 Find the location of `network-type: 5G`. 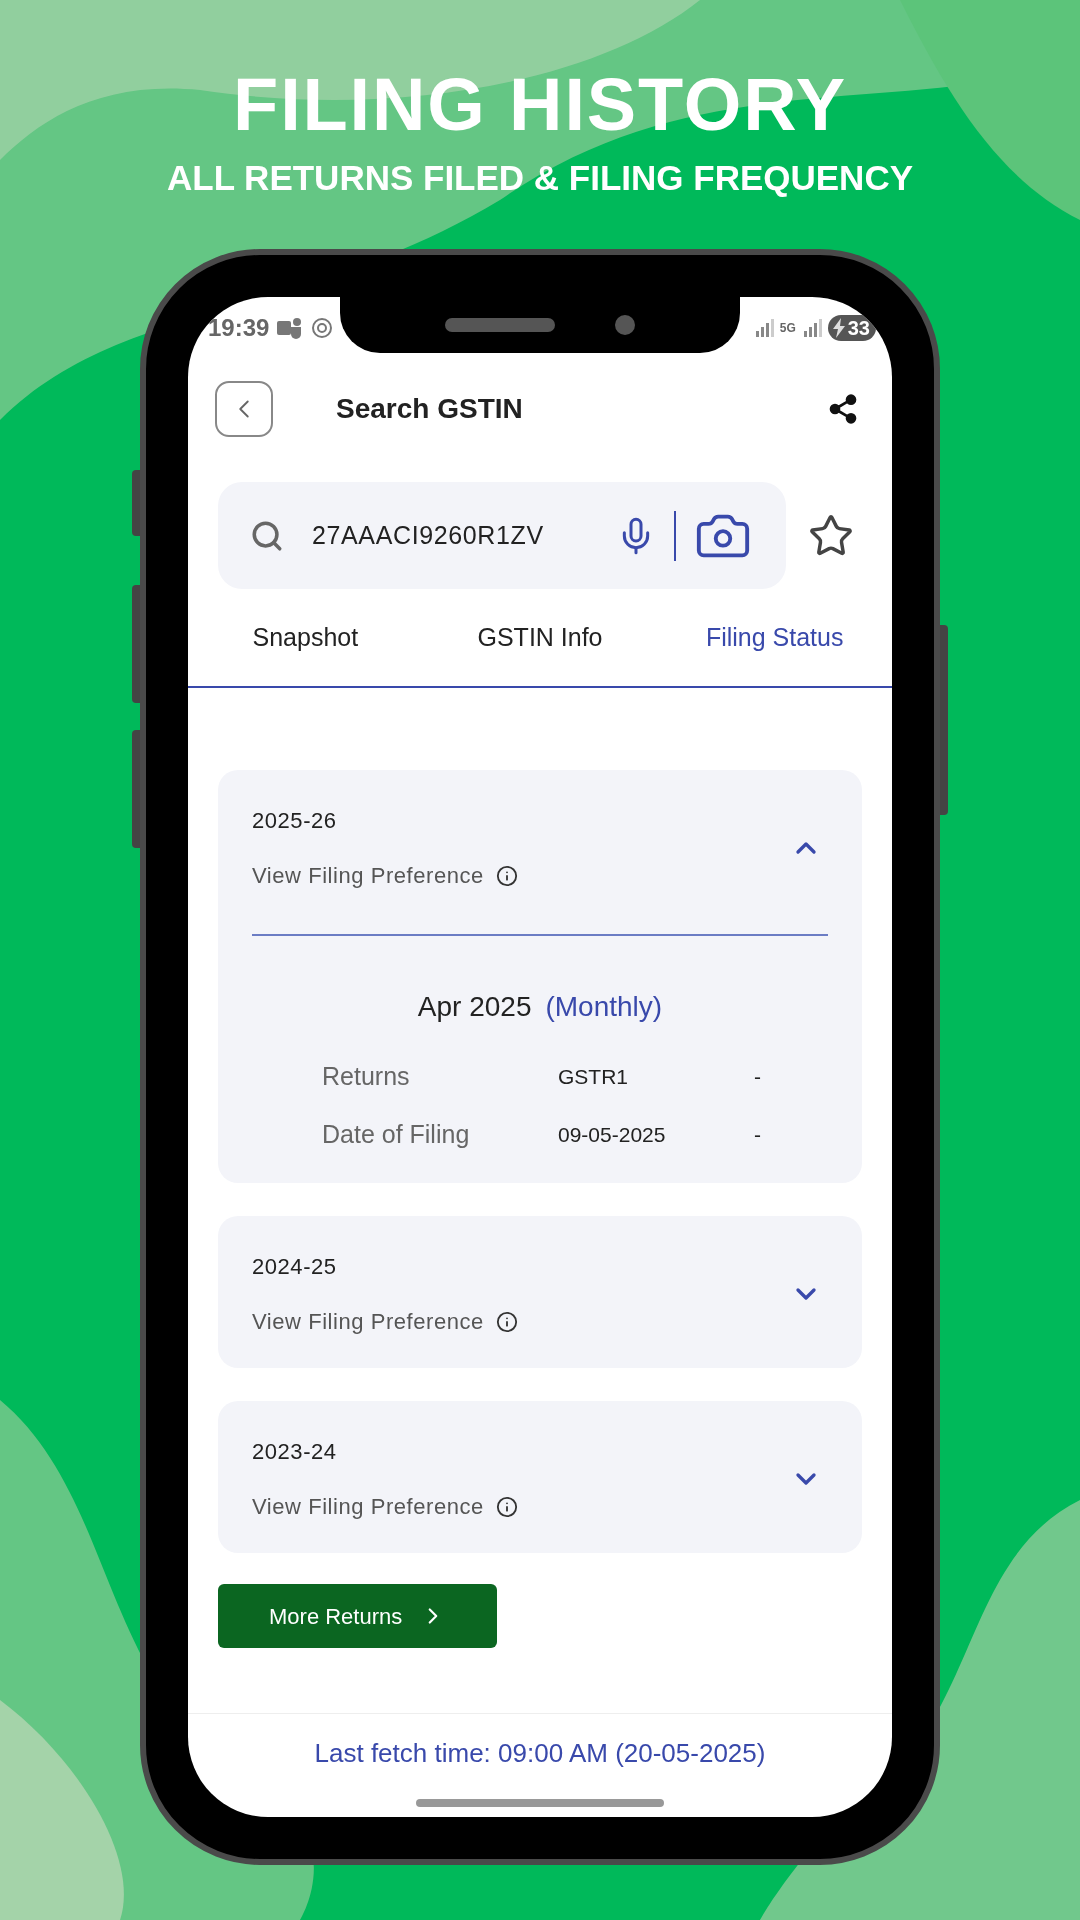

network-type: 5G is located at coordinates (787, 328).